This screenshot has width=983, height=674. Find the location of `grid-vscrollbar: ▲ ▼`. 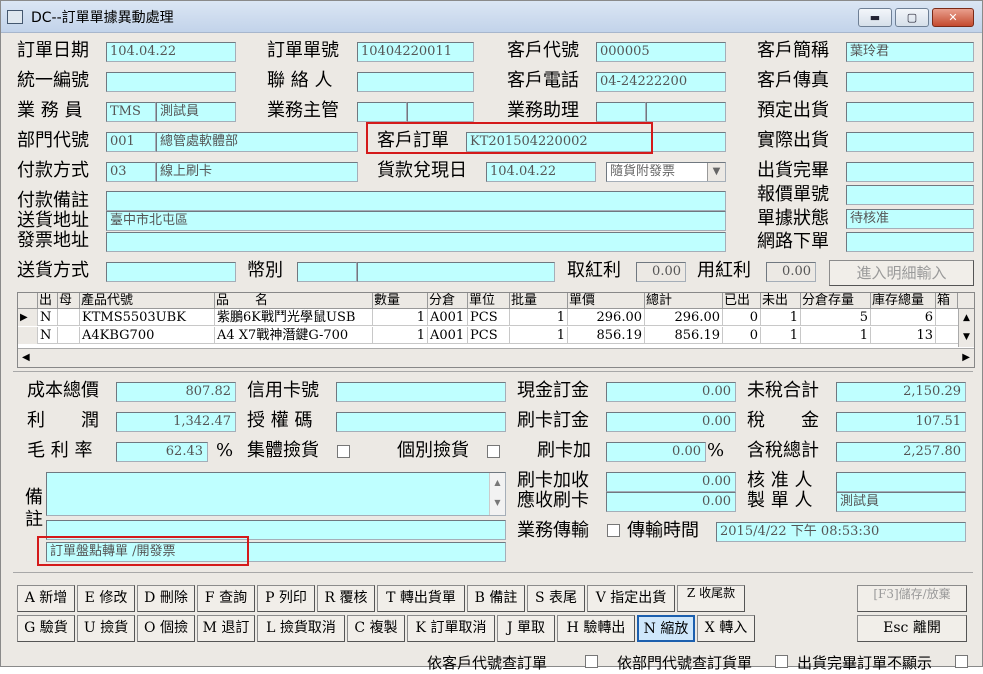

grid-vscrollbar: ▲ ▼ is located at coordinates (966, 328).